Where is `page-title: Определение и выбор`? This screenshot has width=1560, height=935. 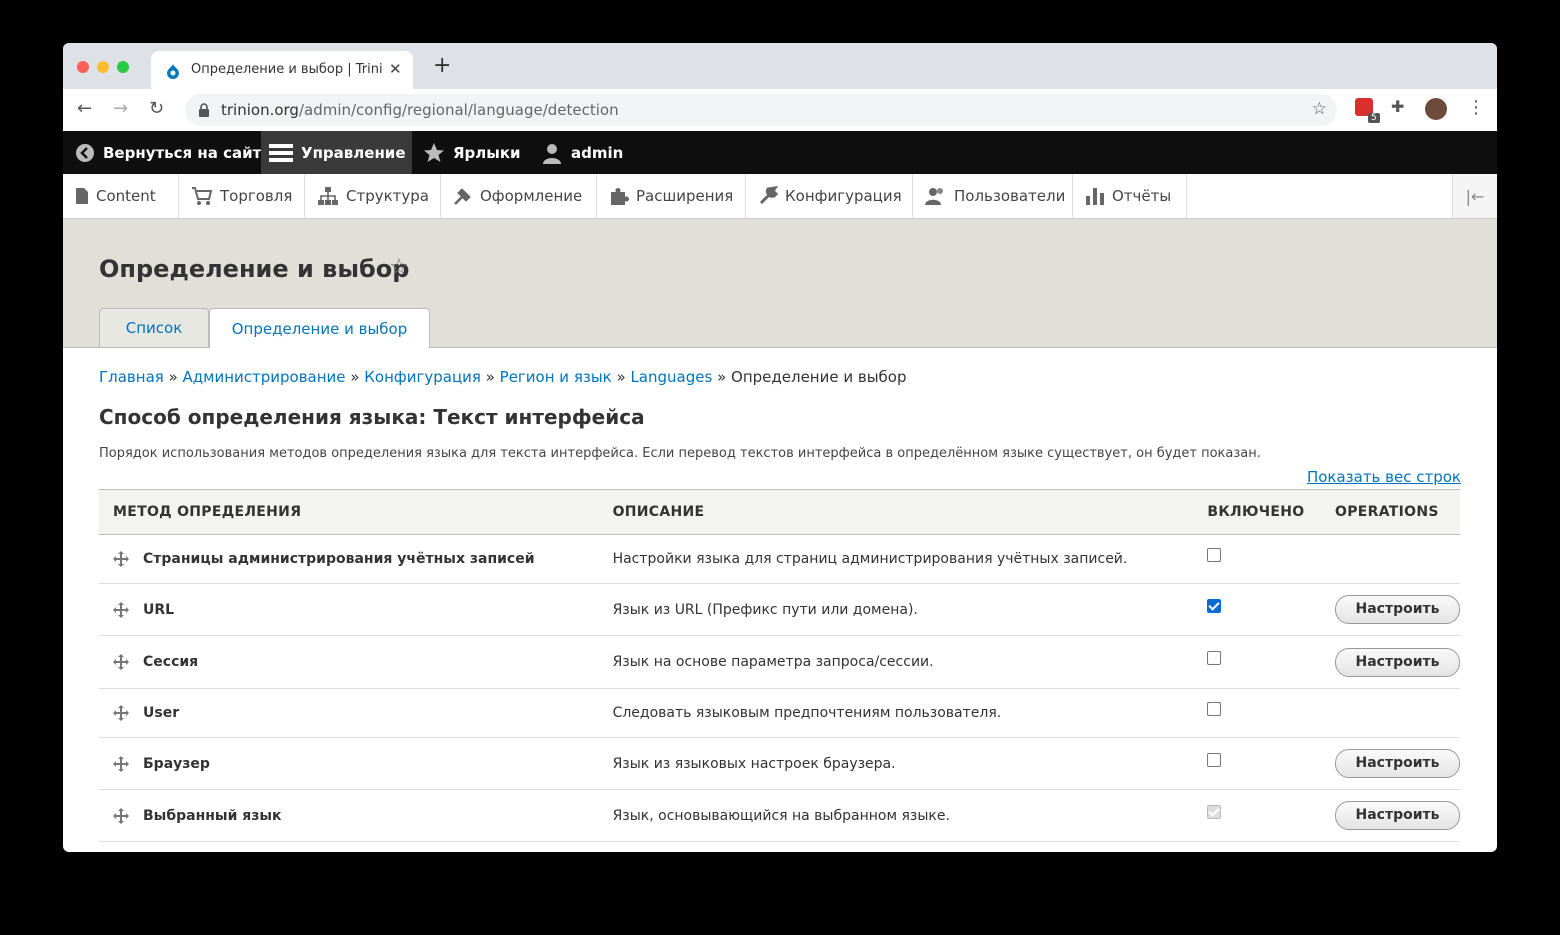
page-title: Определение и выбор is located at coordinates (254, 269).